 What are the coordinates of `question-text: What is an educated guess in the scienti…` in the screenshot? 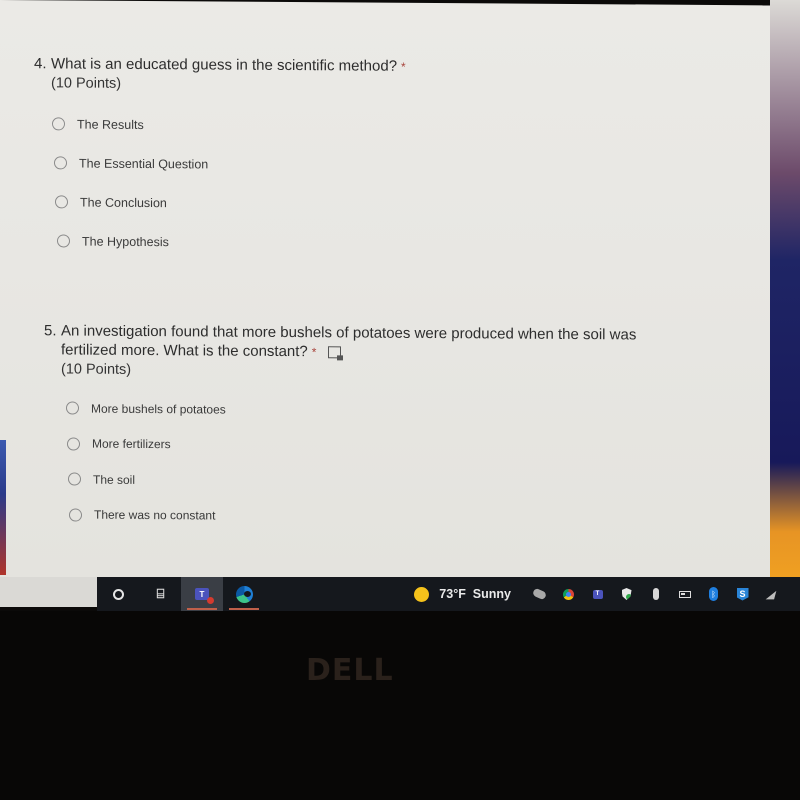 It's located at (224, 65).